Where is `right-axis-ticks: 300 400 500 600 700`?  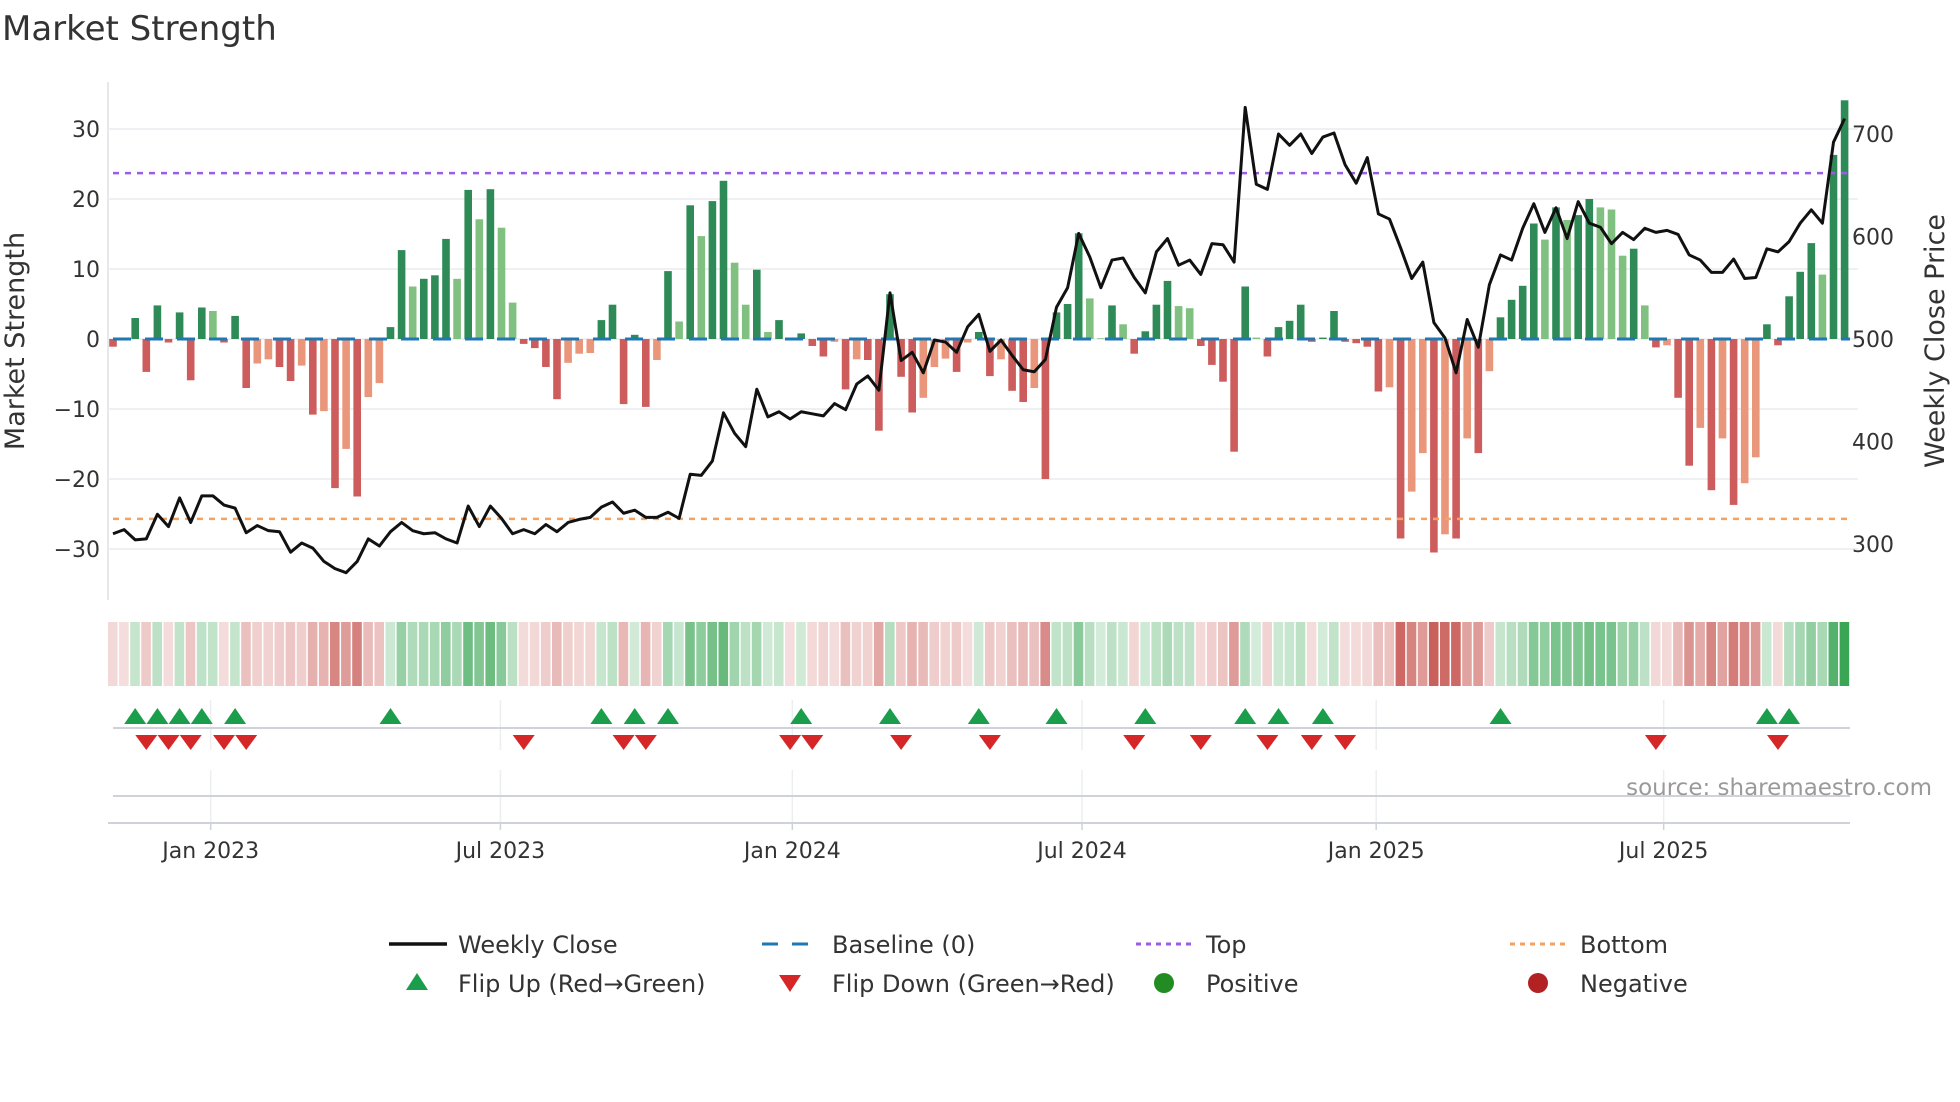 right-axis-ticks: 300 400 500 600 700 is located at coordinates (1873, 340).